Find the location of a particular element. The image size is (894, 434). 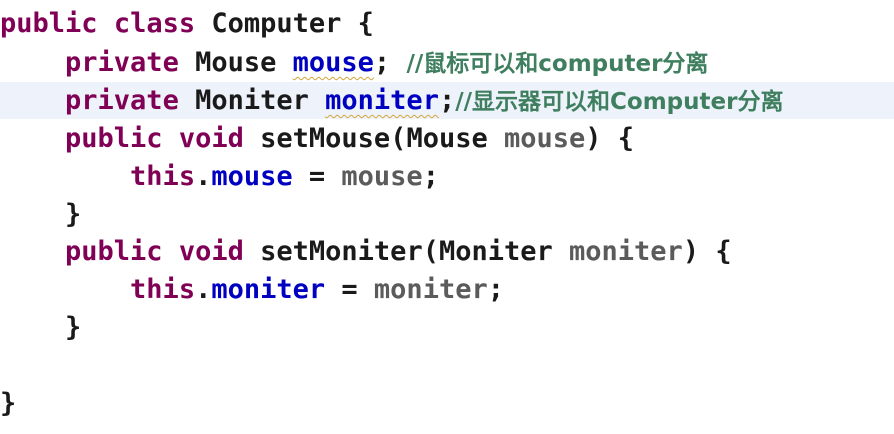

code-comment: //鼠标可以和computer分离 is located at coordinates (557, 64).